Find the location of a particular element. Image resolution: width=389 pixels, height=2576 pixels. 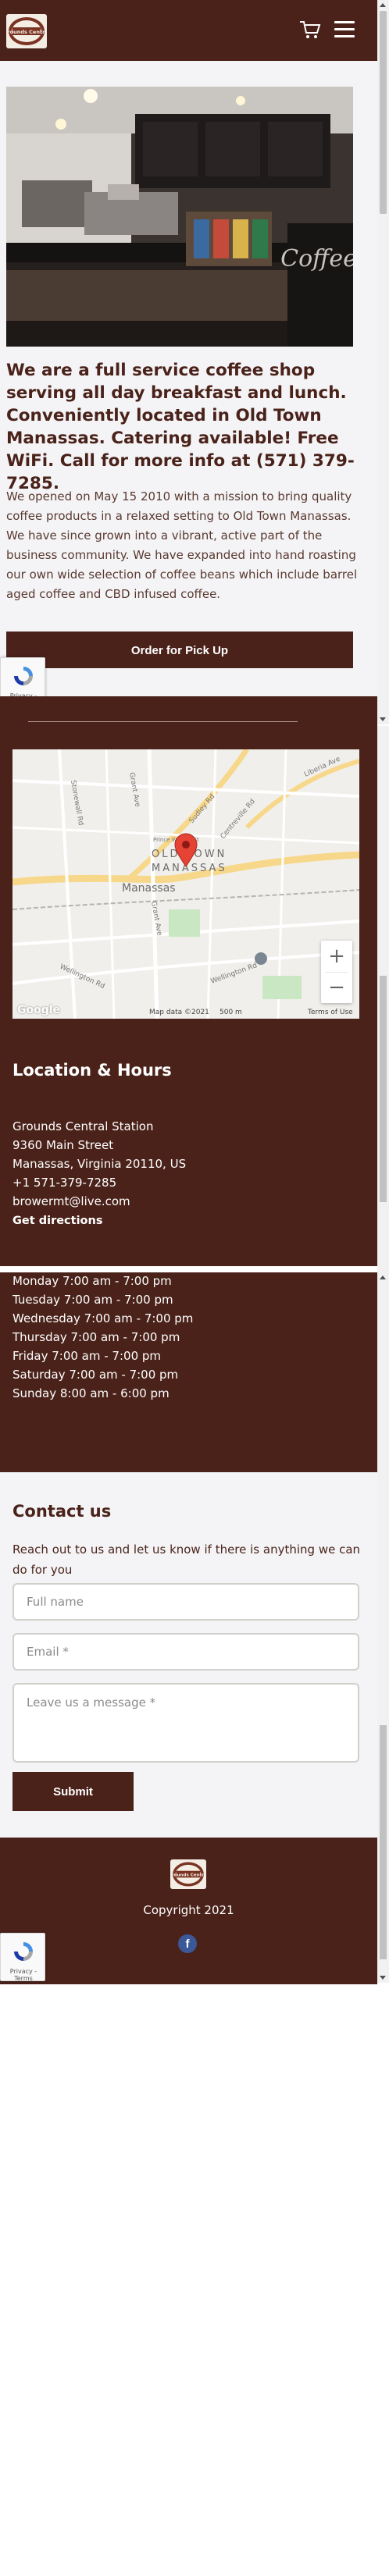

map-label-manassas: Manassas is located at coordinates (149, 888).